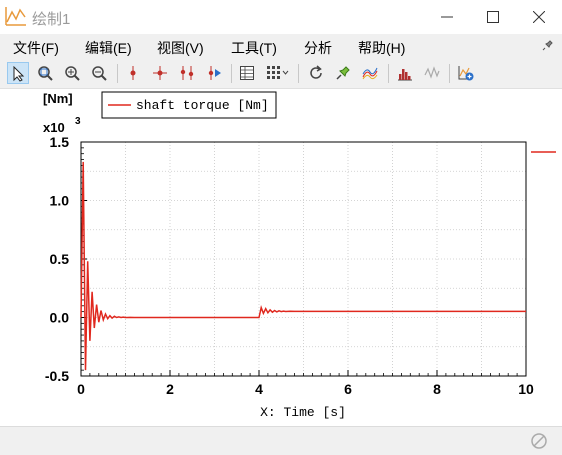  I want to click on zoom-region-icon, so click(45, 73).